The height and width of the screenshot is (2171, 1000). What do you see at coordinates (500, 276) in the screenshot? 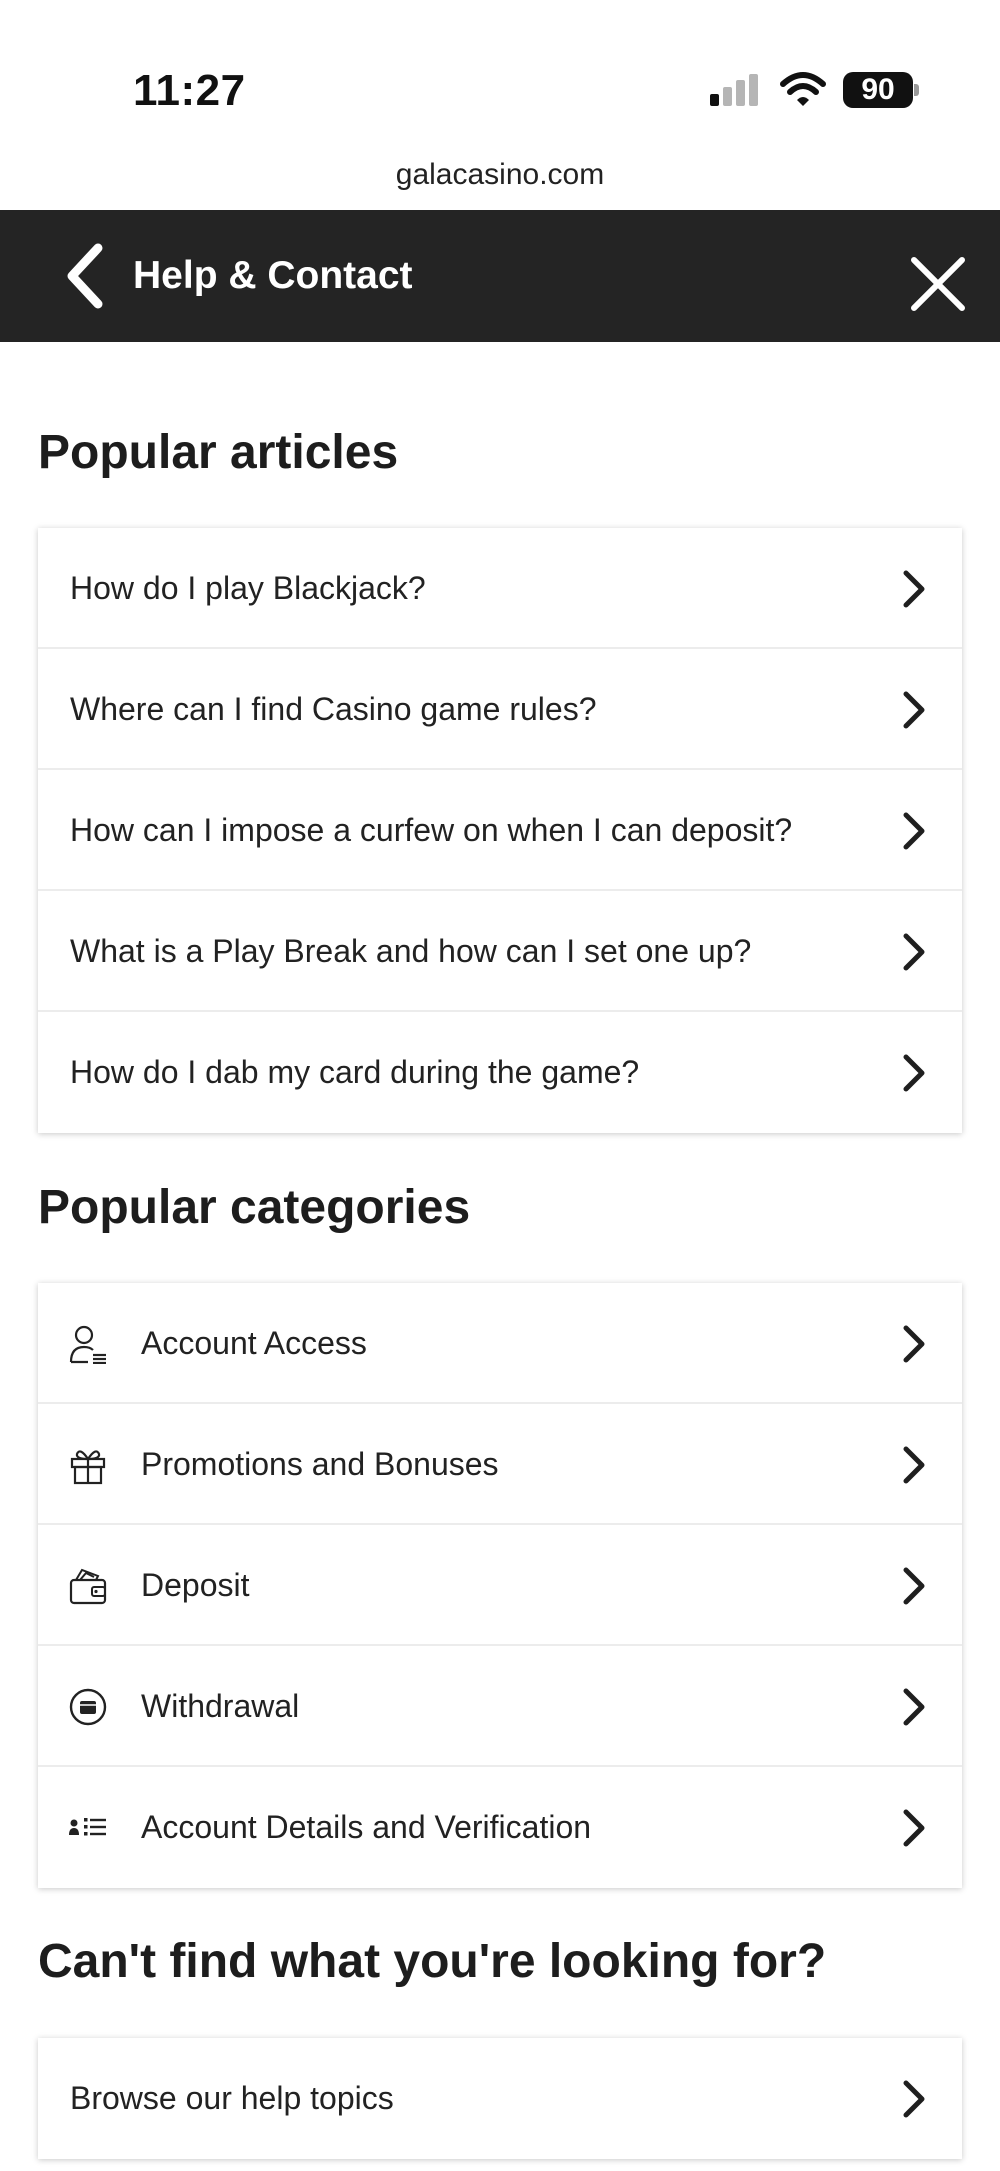
I see `help-header: Help & Contact` at bounding box center [500, 276].